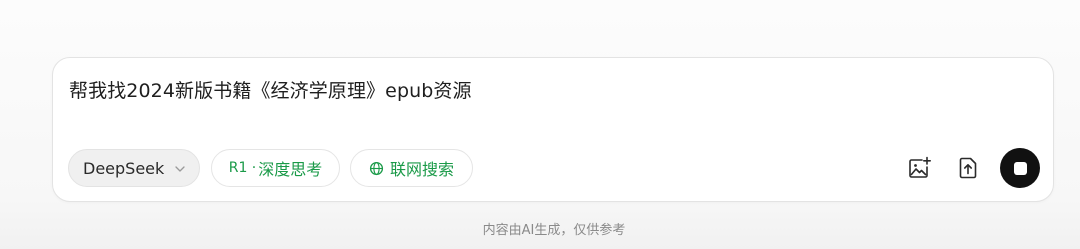  I want to click on web-search-toggle: 联网搜索, so click(411, 168).